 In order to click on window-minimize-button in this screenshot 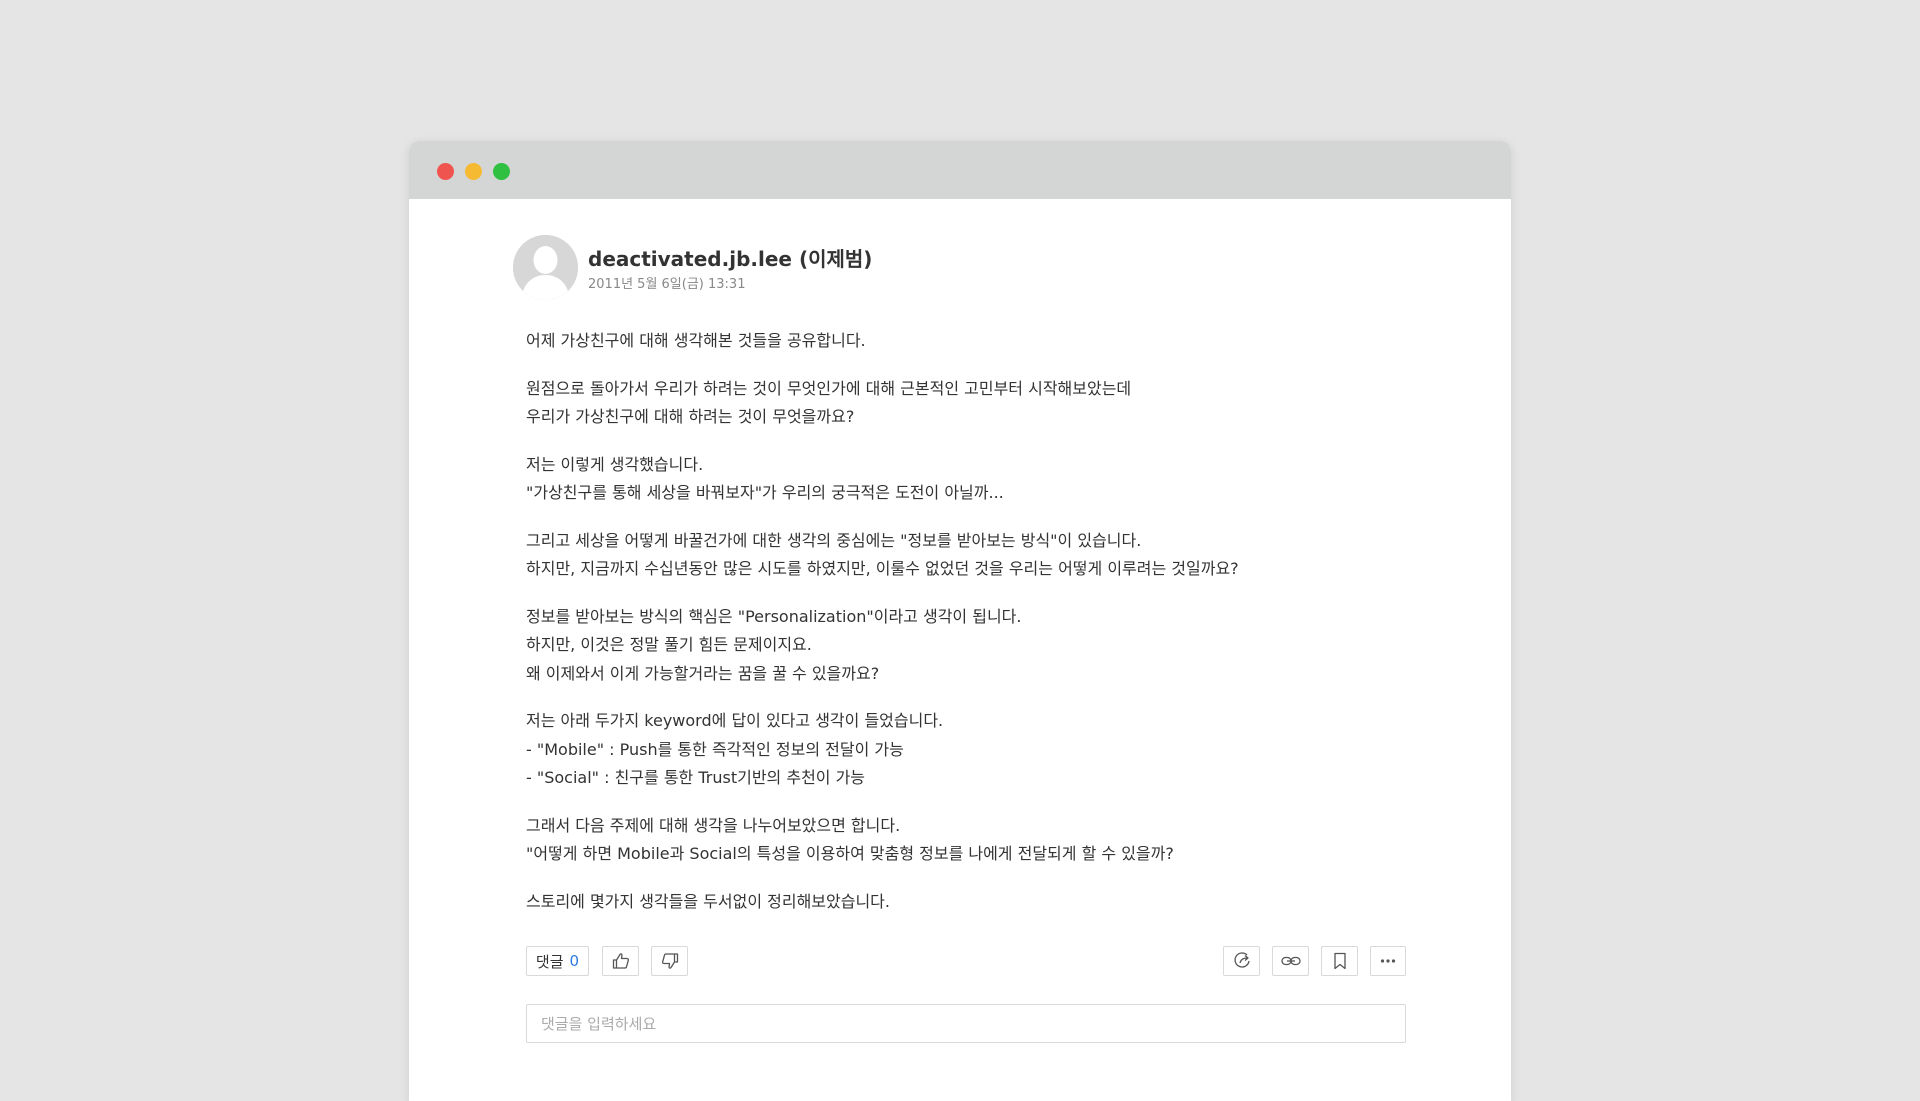, I will do `click(473, 171)`.